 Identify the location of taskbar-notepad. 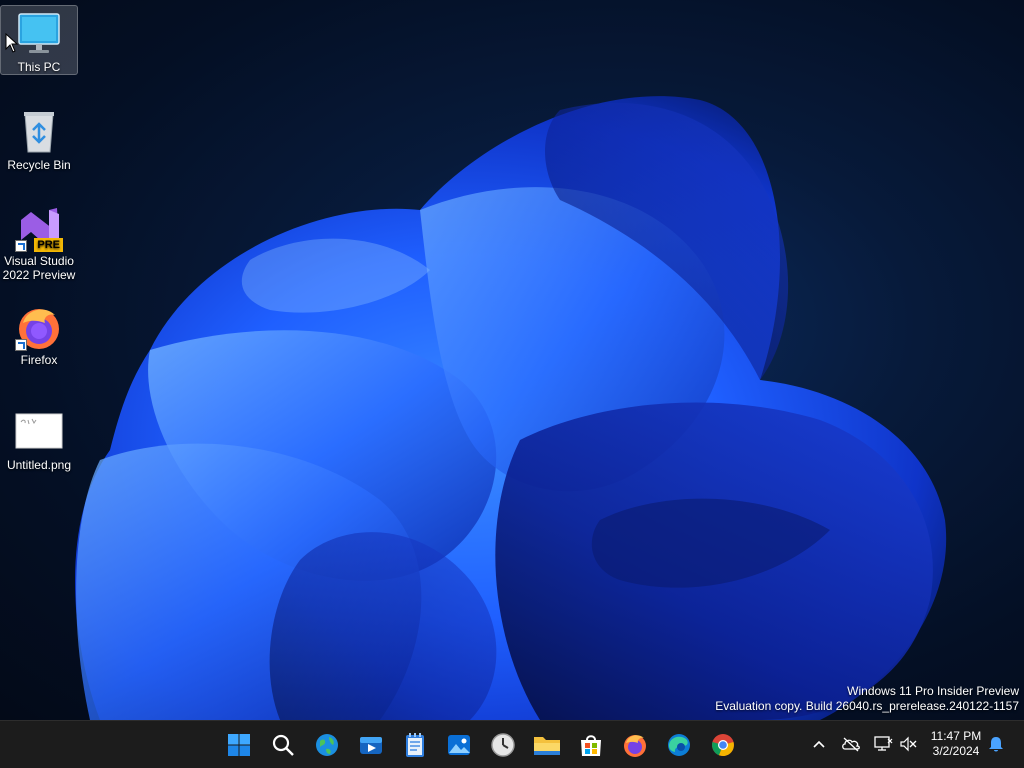
(415, 745).